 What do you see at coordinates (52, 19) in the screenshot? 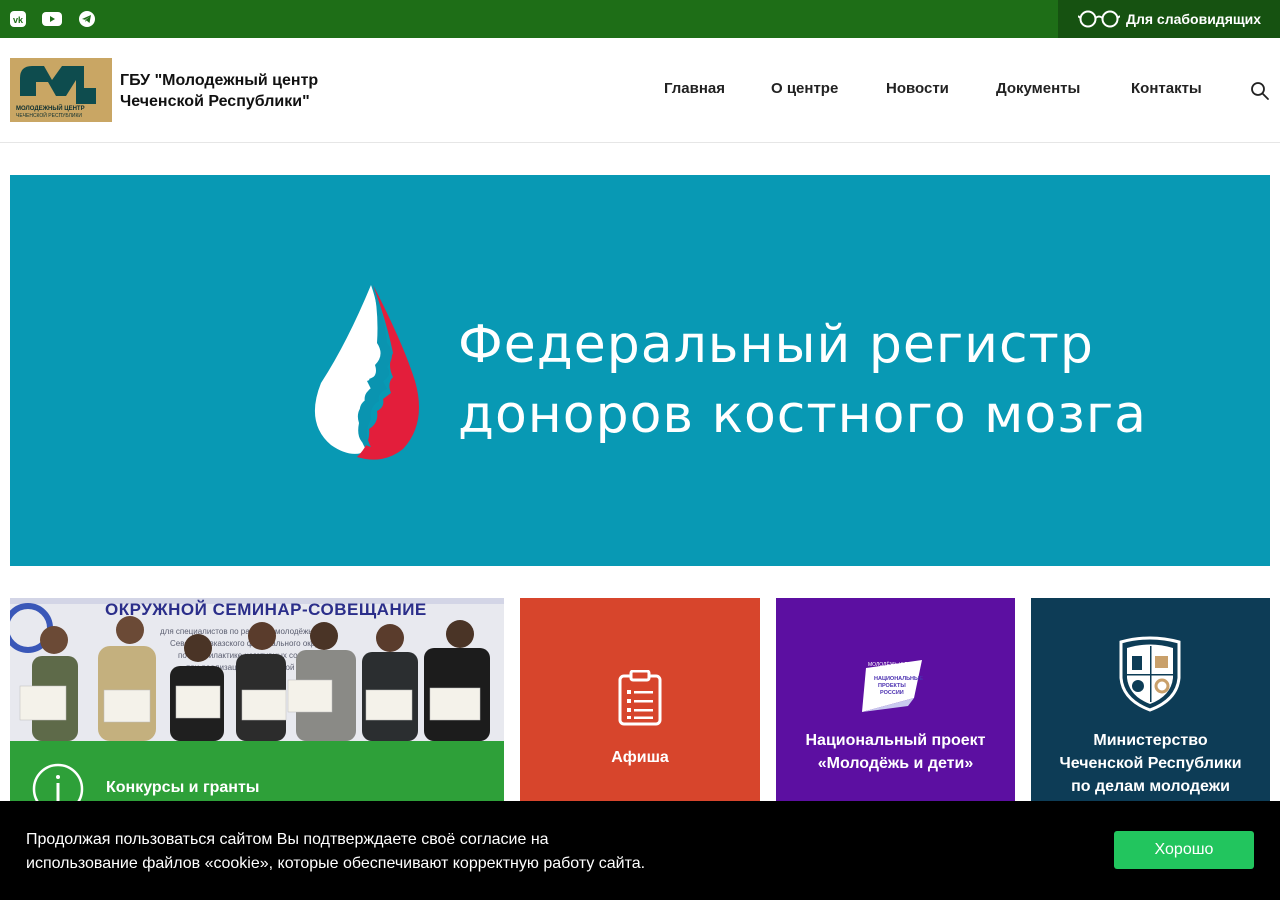
I see `youtube-icon` at bounding box center [52, 19].